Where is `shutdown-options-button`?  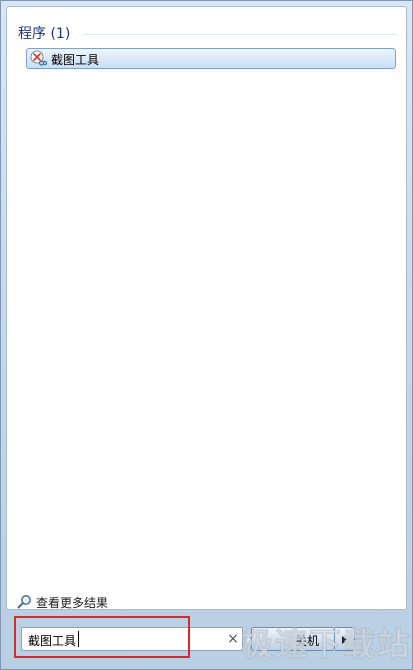 shutdown-options-button is located at coordinates (345, 639).